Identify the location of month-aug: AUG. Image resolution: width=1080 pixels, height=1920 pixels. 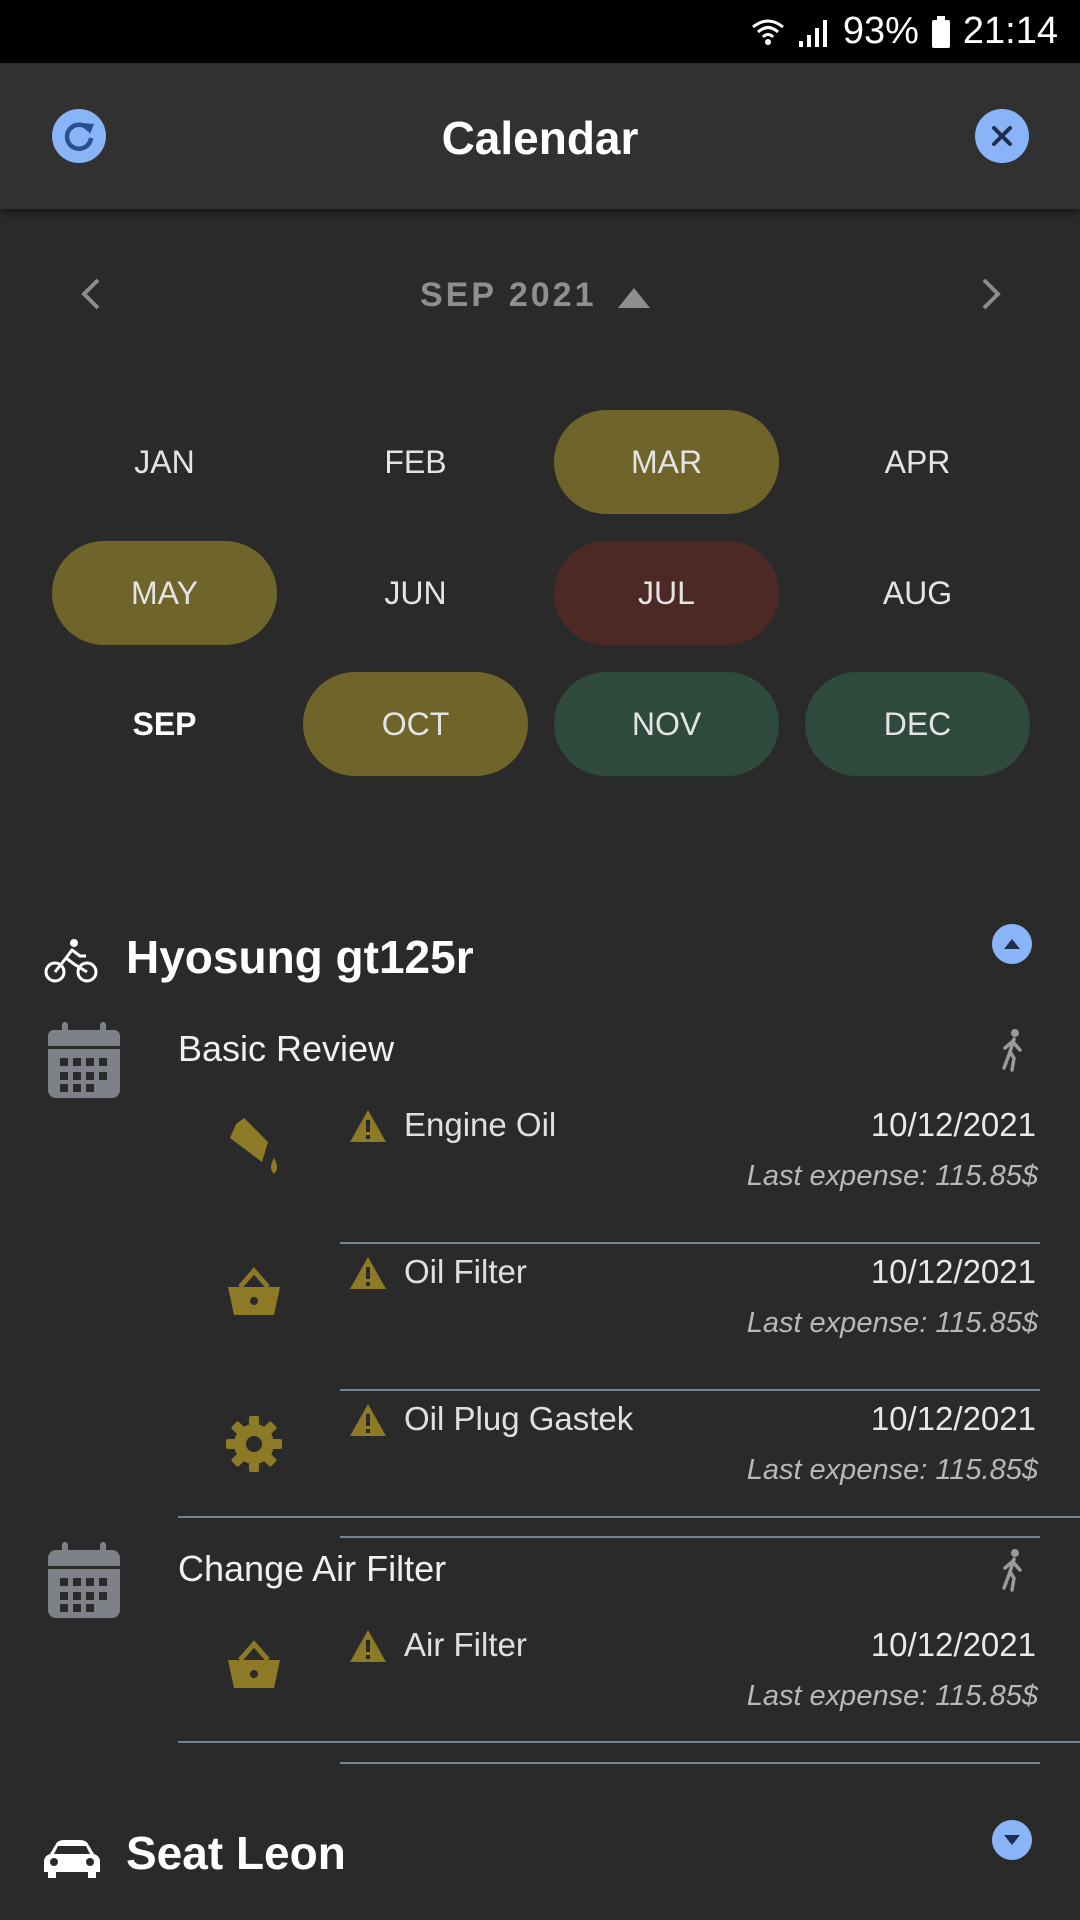
(917, 593).